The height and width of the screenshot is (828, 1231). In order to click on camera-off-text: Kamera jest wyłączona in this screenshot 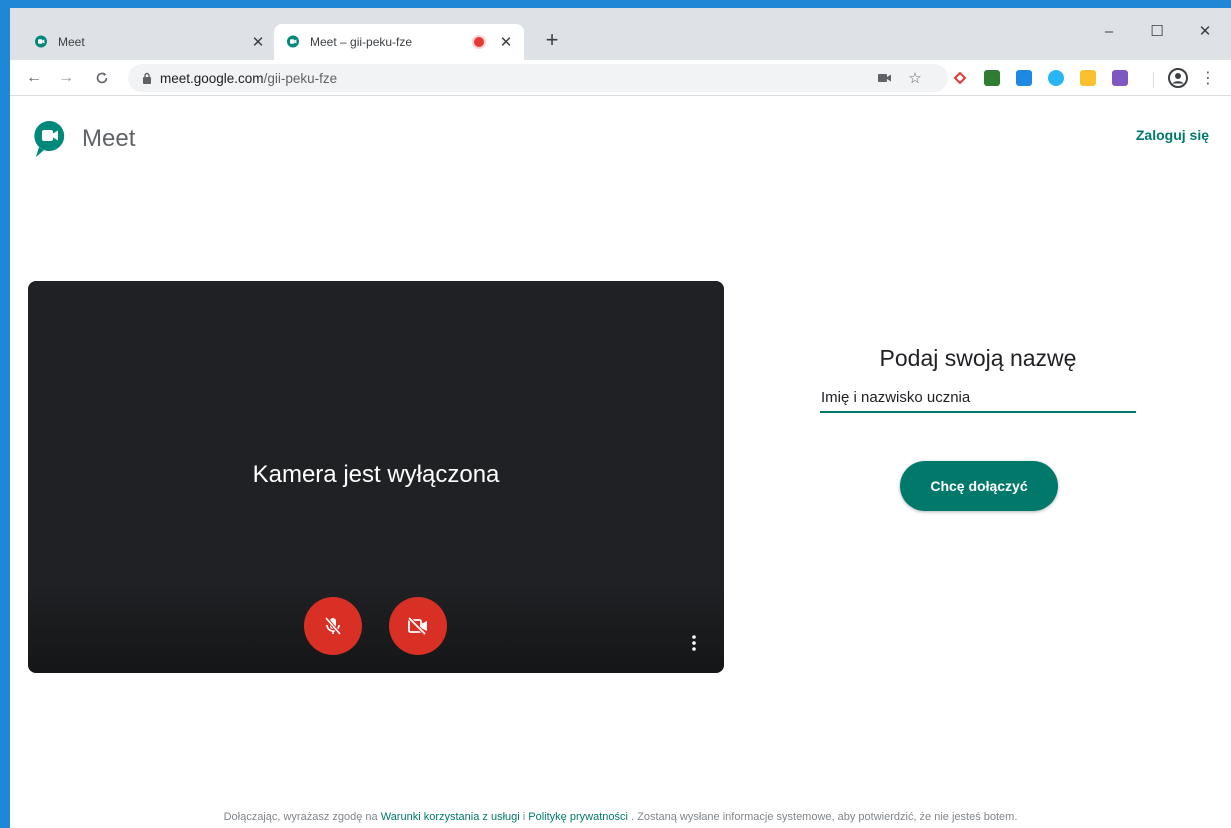, I will do `click(376, 474)`.